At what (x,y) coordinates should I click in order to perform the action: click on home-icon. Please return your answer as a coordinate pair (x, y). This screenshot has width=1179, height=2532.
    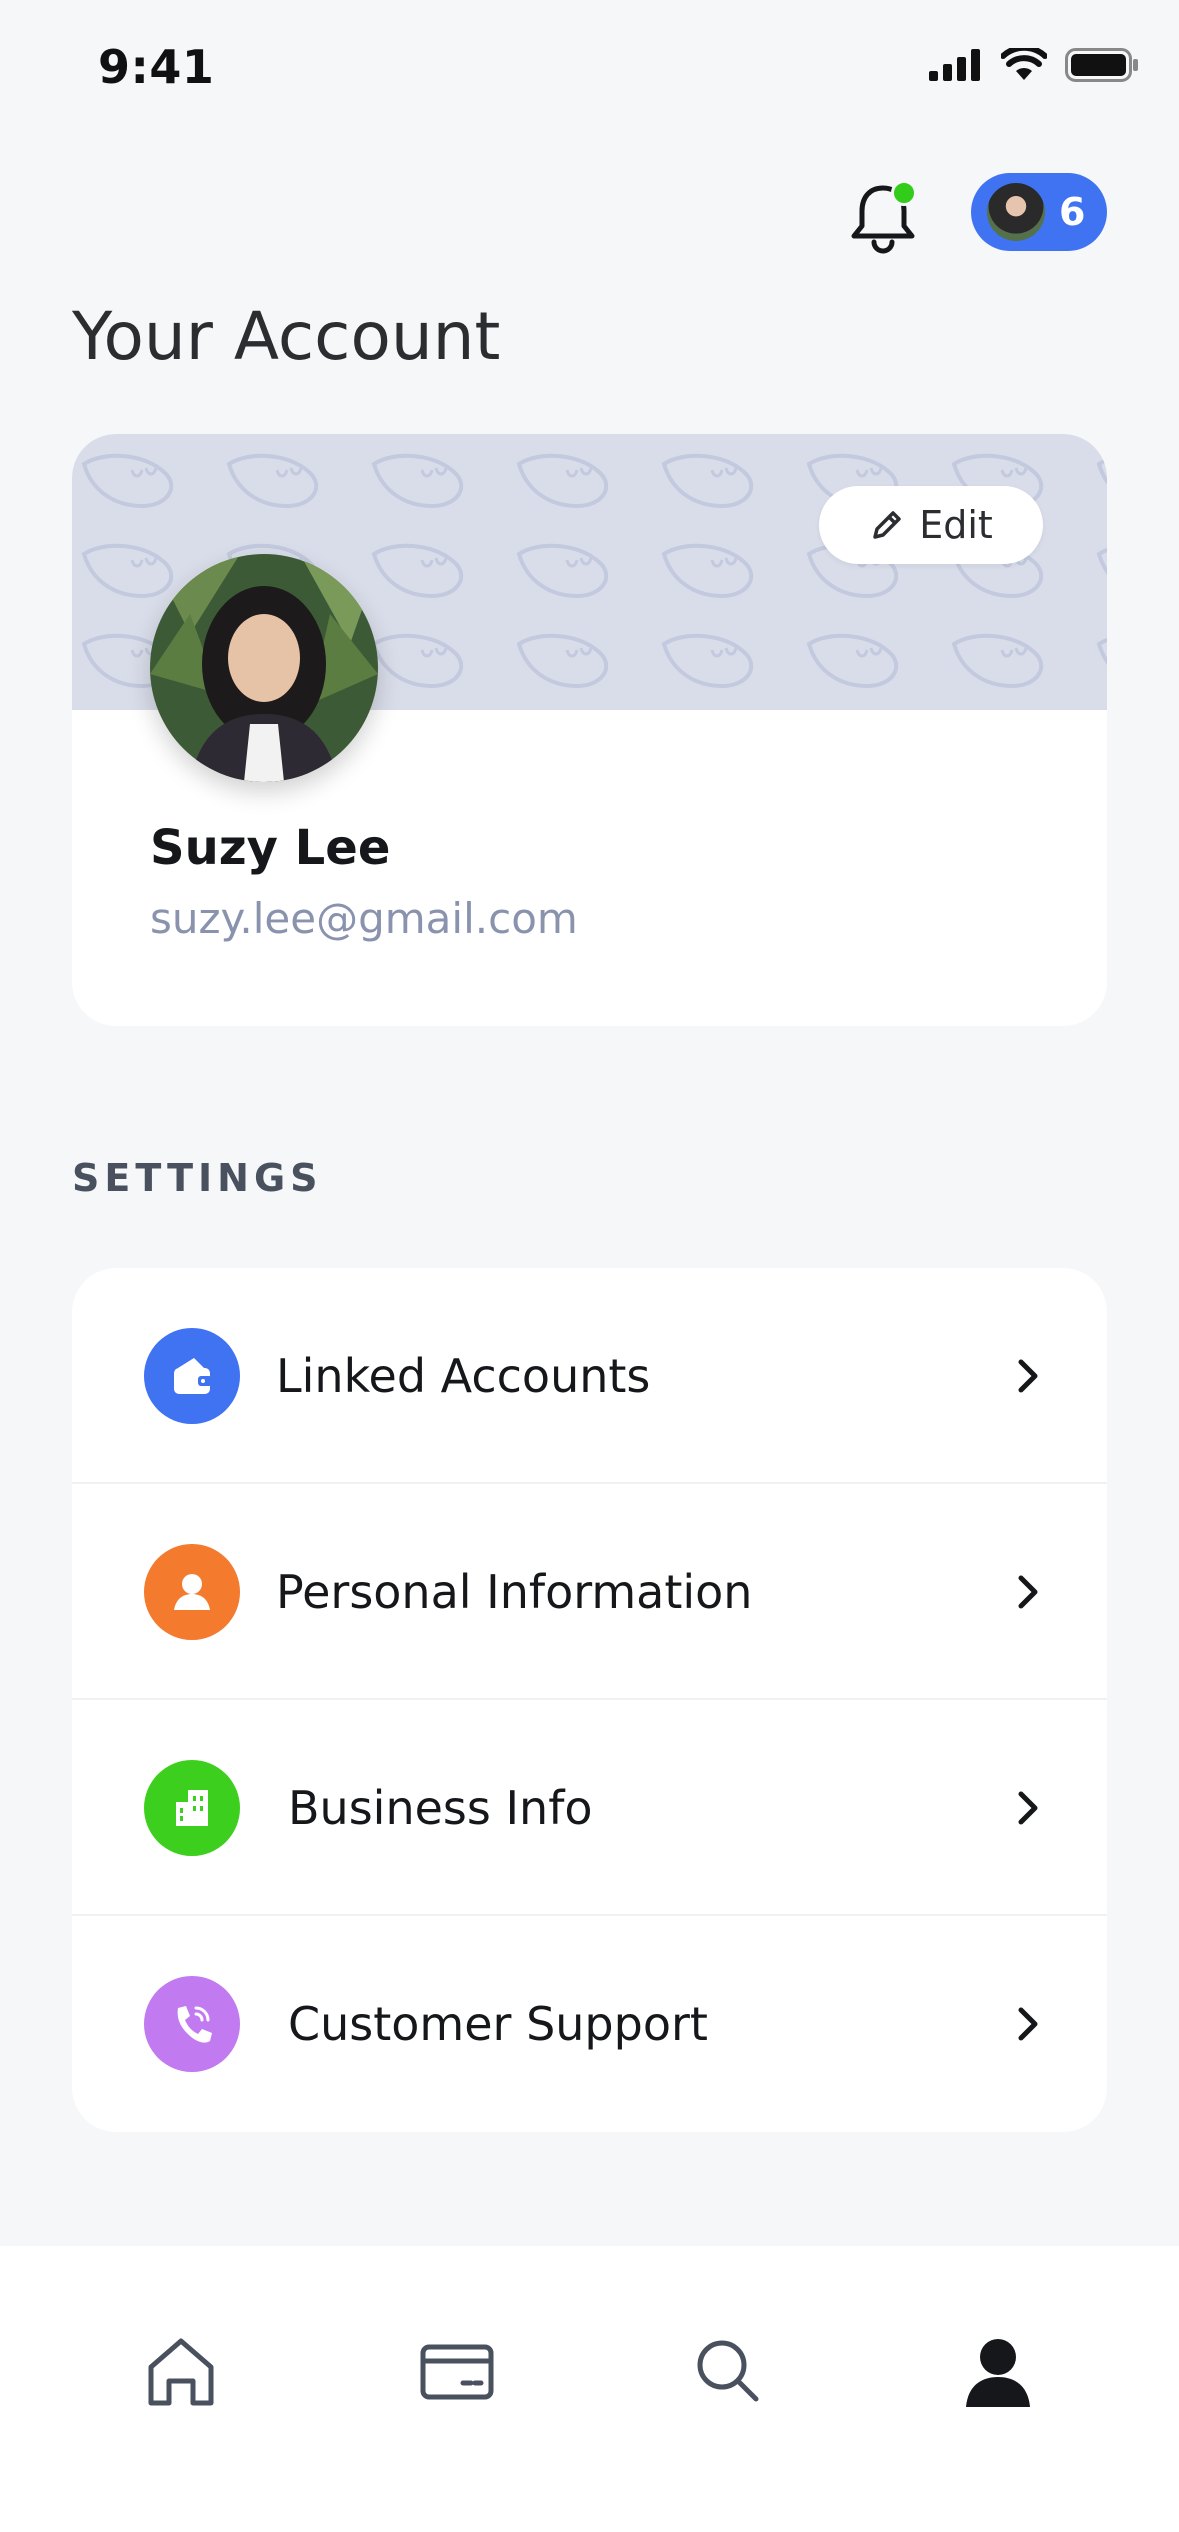
    Looking at the image, I should click on (181, 2372).